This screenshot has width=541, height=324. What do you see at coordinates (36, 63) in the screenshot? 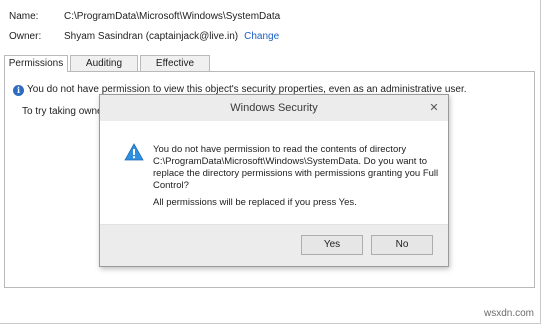
I see `tab-permissions: Permissions` at bounding box center [36, 63].